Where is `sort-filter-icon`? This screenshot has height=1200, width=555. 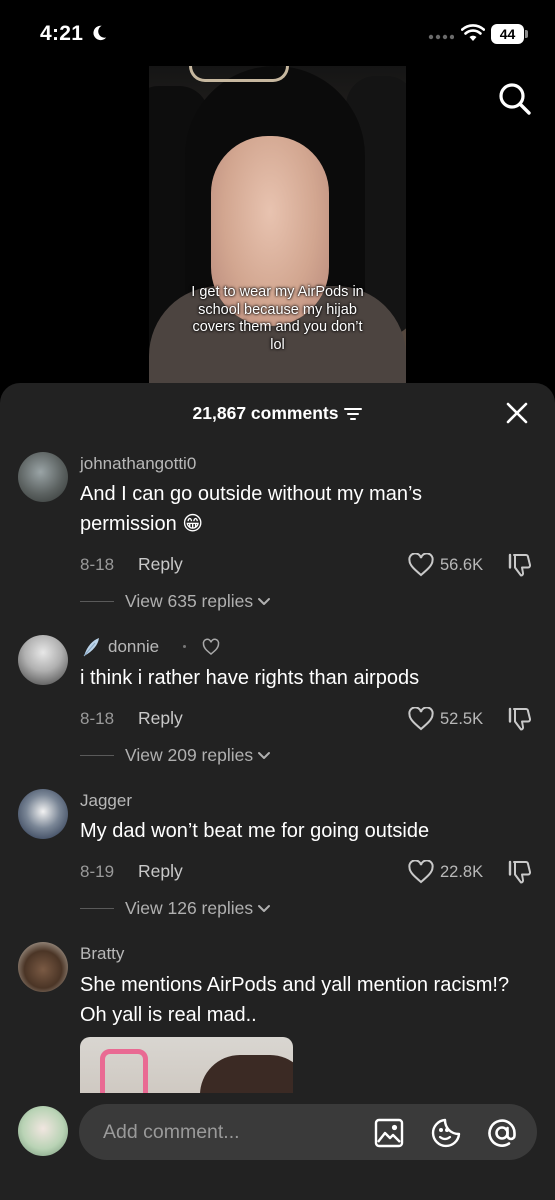
sort-filter-icon is located at coordinates (353, 414).